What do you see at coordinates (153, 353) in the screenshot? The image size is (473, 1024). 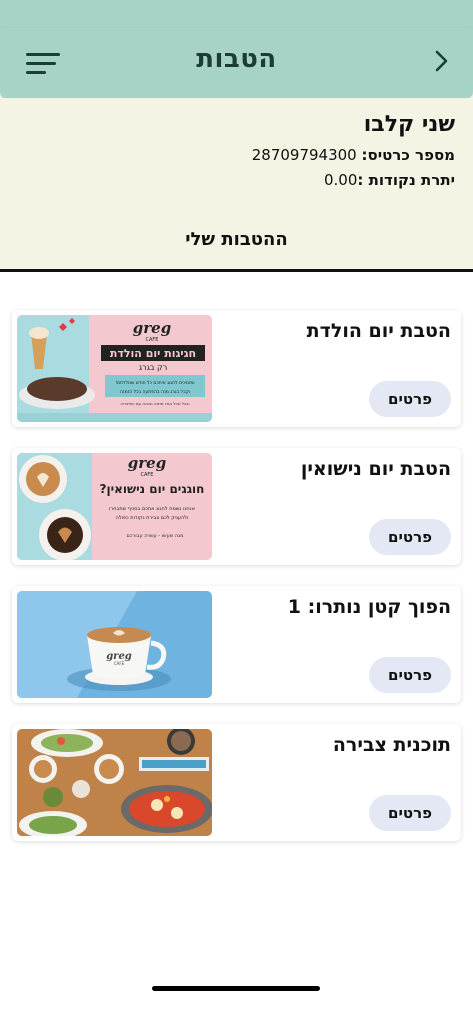 I see `promo-headline: חגיגות יום הולדת` at bounding box center [153, 353].